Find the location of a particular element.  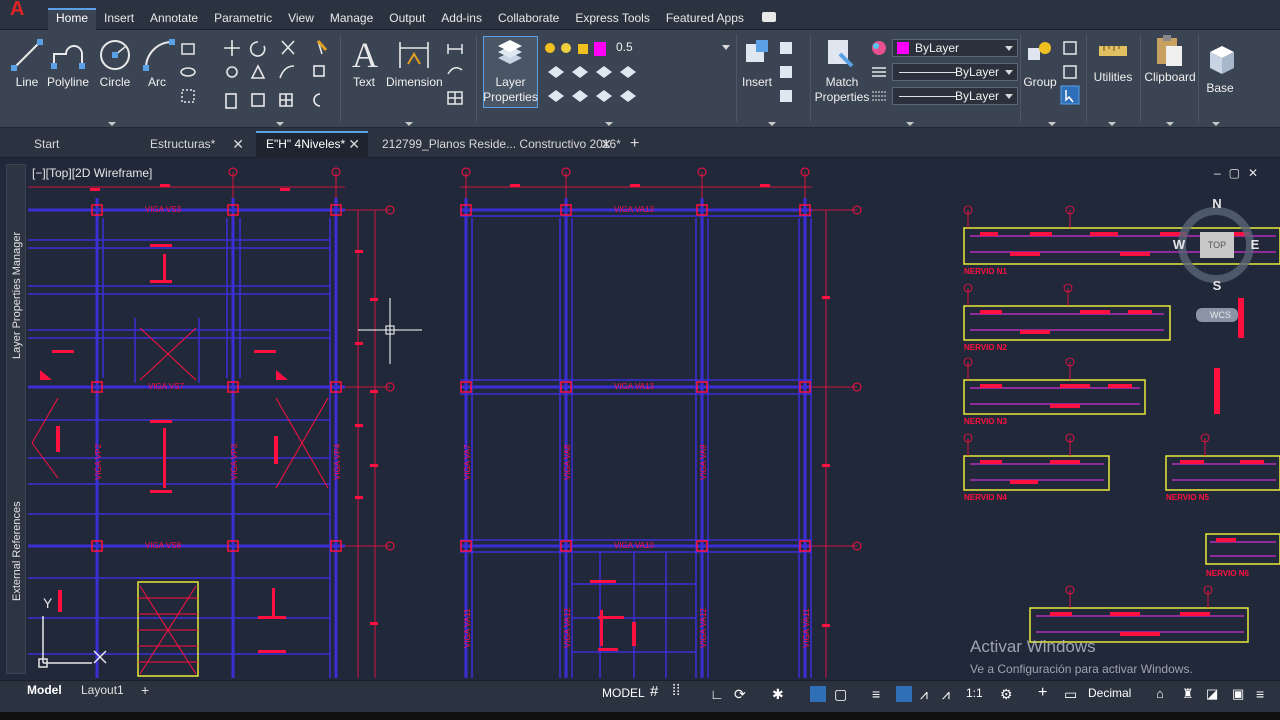

ortho-icon: ∟ is located at coordinates (717, 694).